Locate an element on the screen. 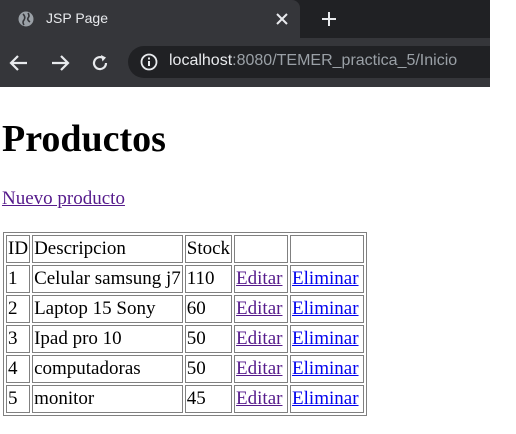 The width and height of the screenshot is (516, 434). url-host: localhost is located at coordinates (201, 60).